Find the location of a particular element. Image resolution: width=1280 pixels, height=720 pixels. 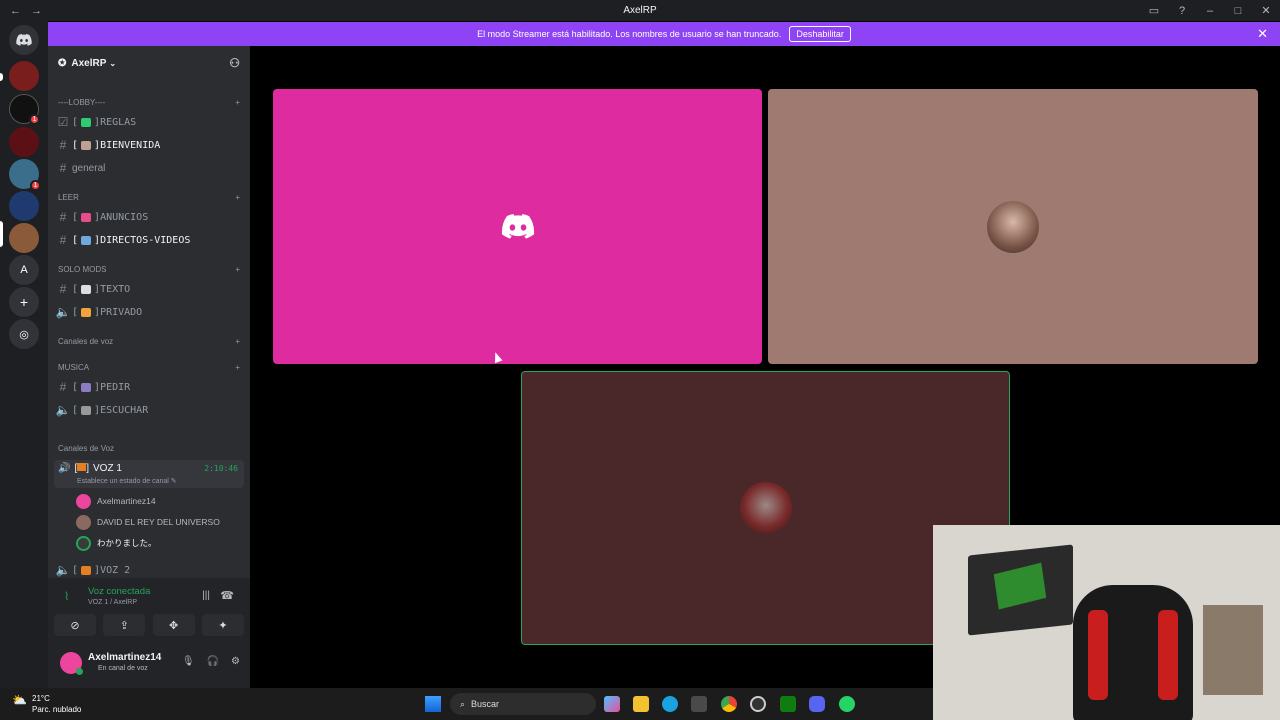

inbox-icon: ▭ is located at coordinates (1154, 10).